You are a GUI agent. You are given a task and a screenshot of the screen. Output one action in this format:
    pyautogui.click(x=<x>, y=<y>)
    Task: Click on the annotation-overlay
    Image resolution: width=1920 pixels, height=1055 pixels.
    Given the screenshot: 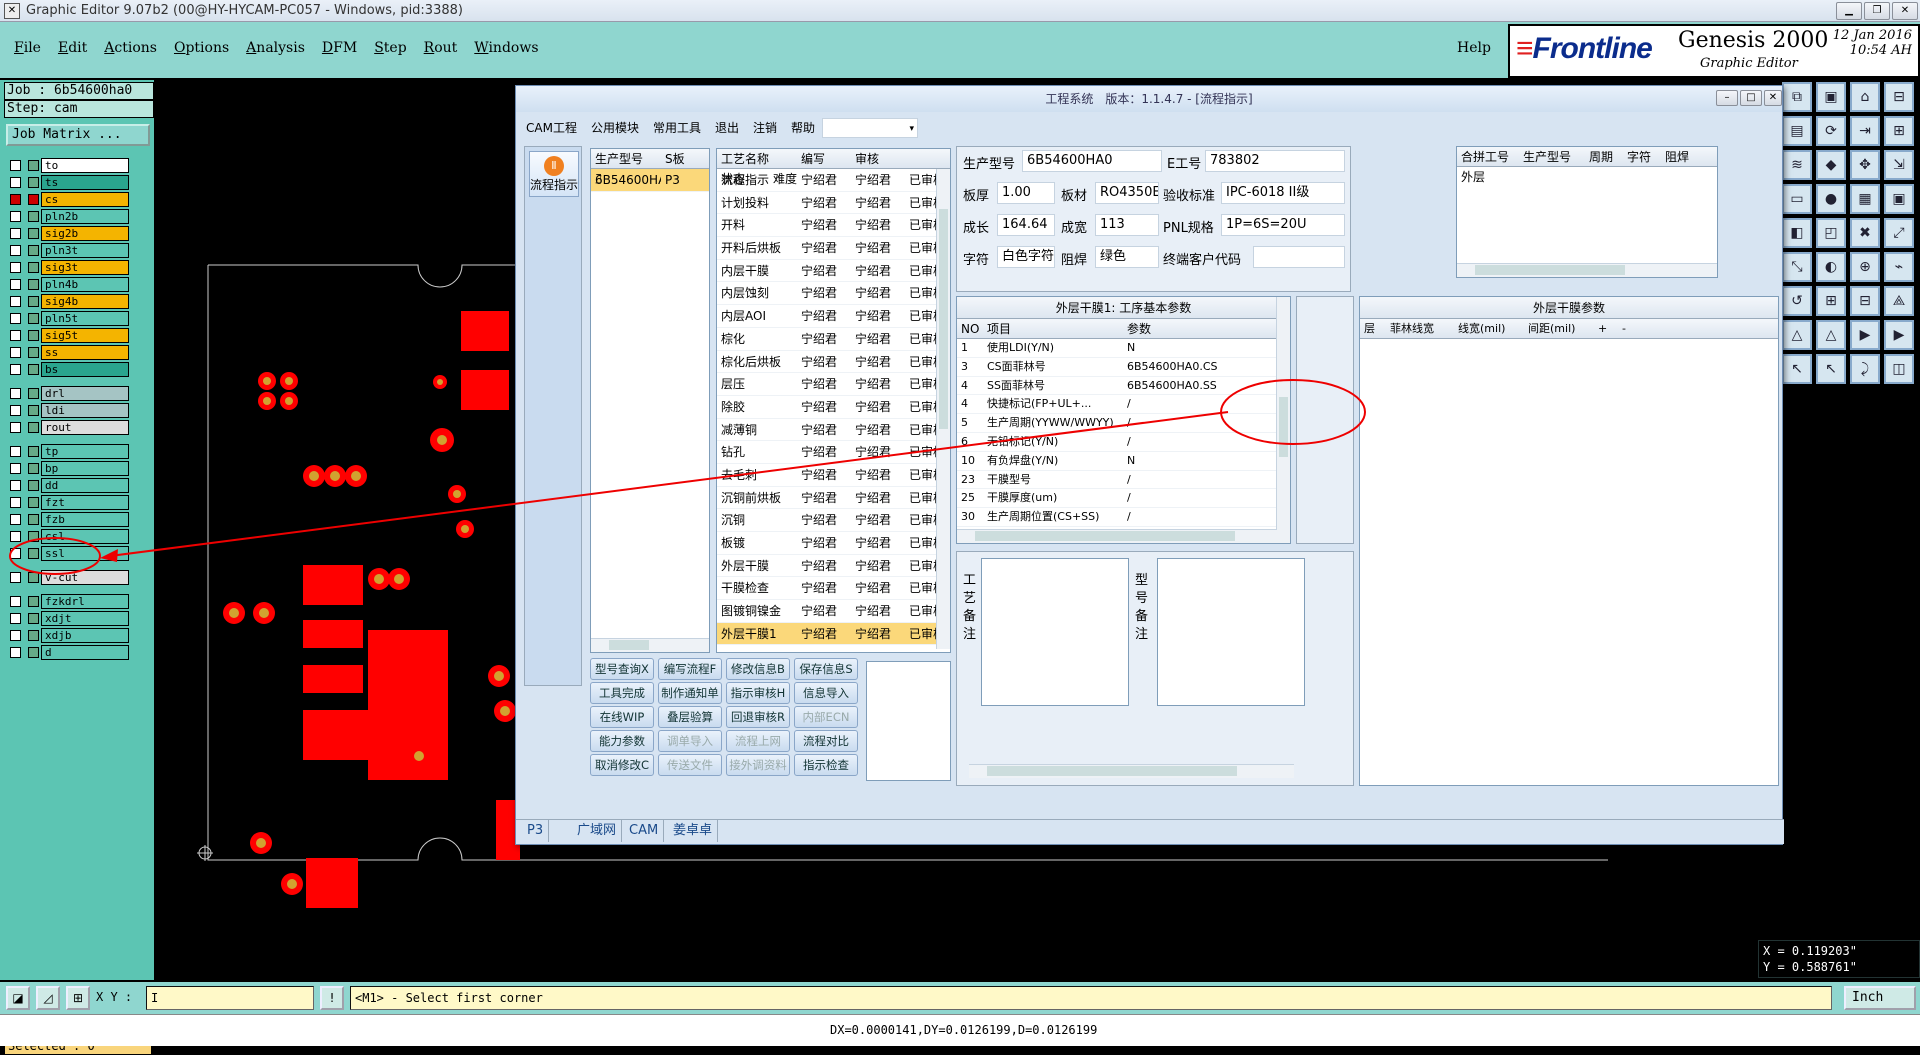 What is the action you would take?
    pyautogui.click(x=687, y=477)
    